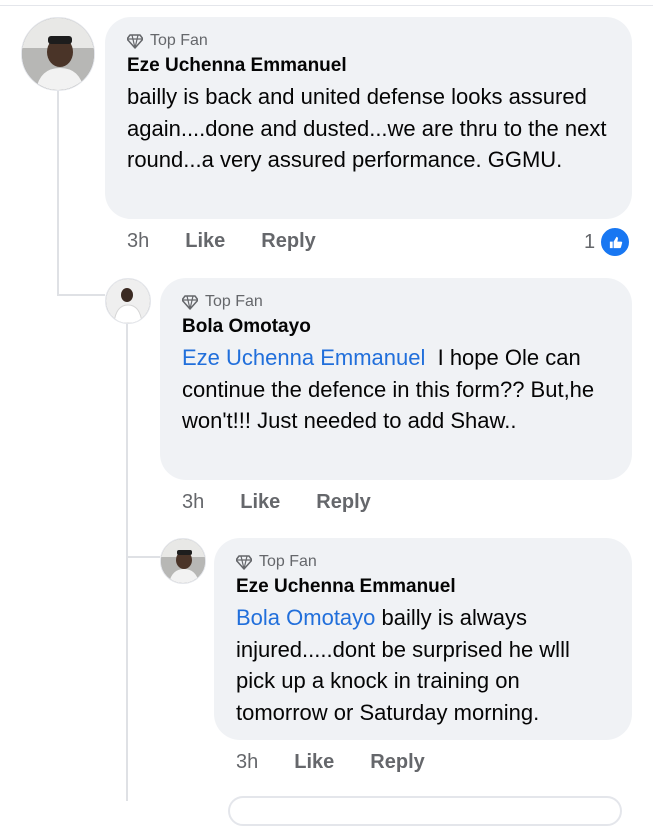 Image resolution: width=653 pixels, height=826 pixels. Describe the element at coordinates (326, 5) in the screenshot. I see `top-divider` at that location.